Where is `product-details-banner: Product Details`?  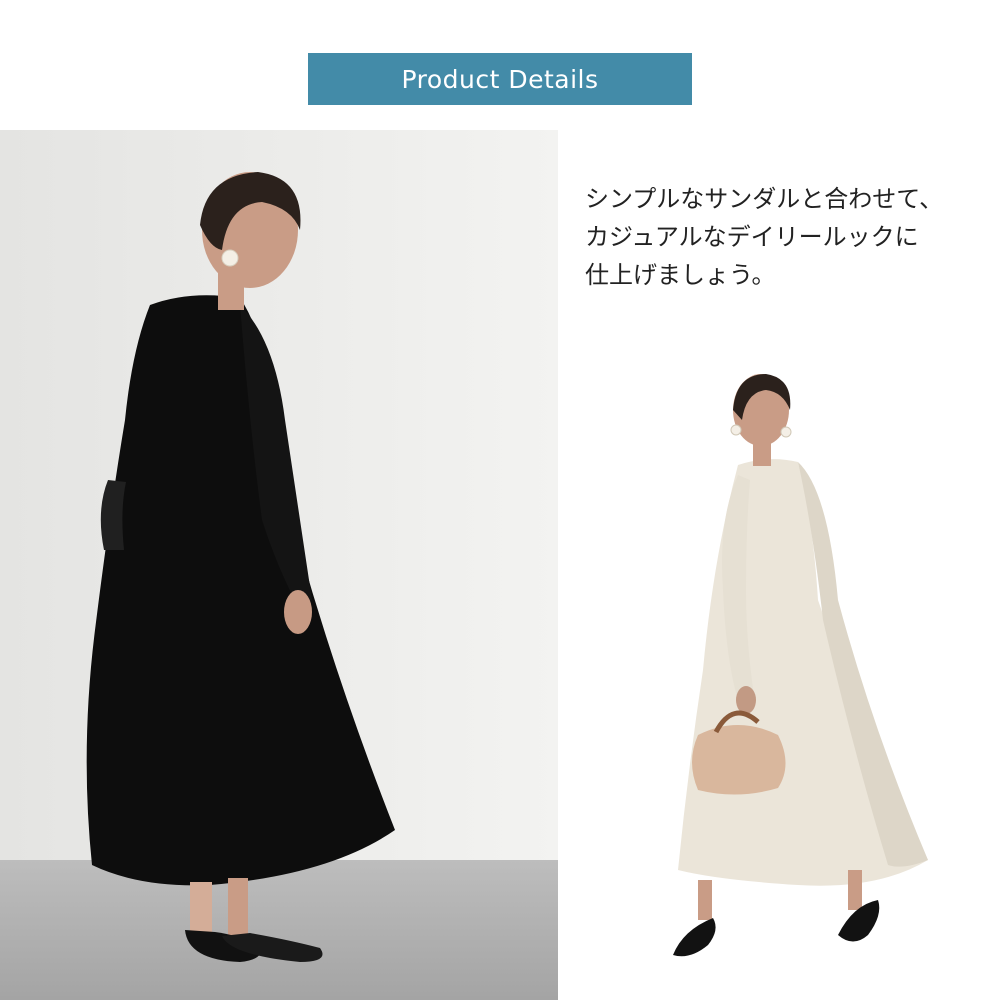 product-details-banner: Product Details is located at coordinates (500, 79).